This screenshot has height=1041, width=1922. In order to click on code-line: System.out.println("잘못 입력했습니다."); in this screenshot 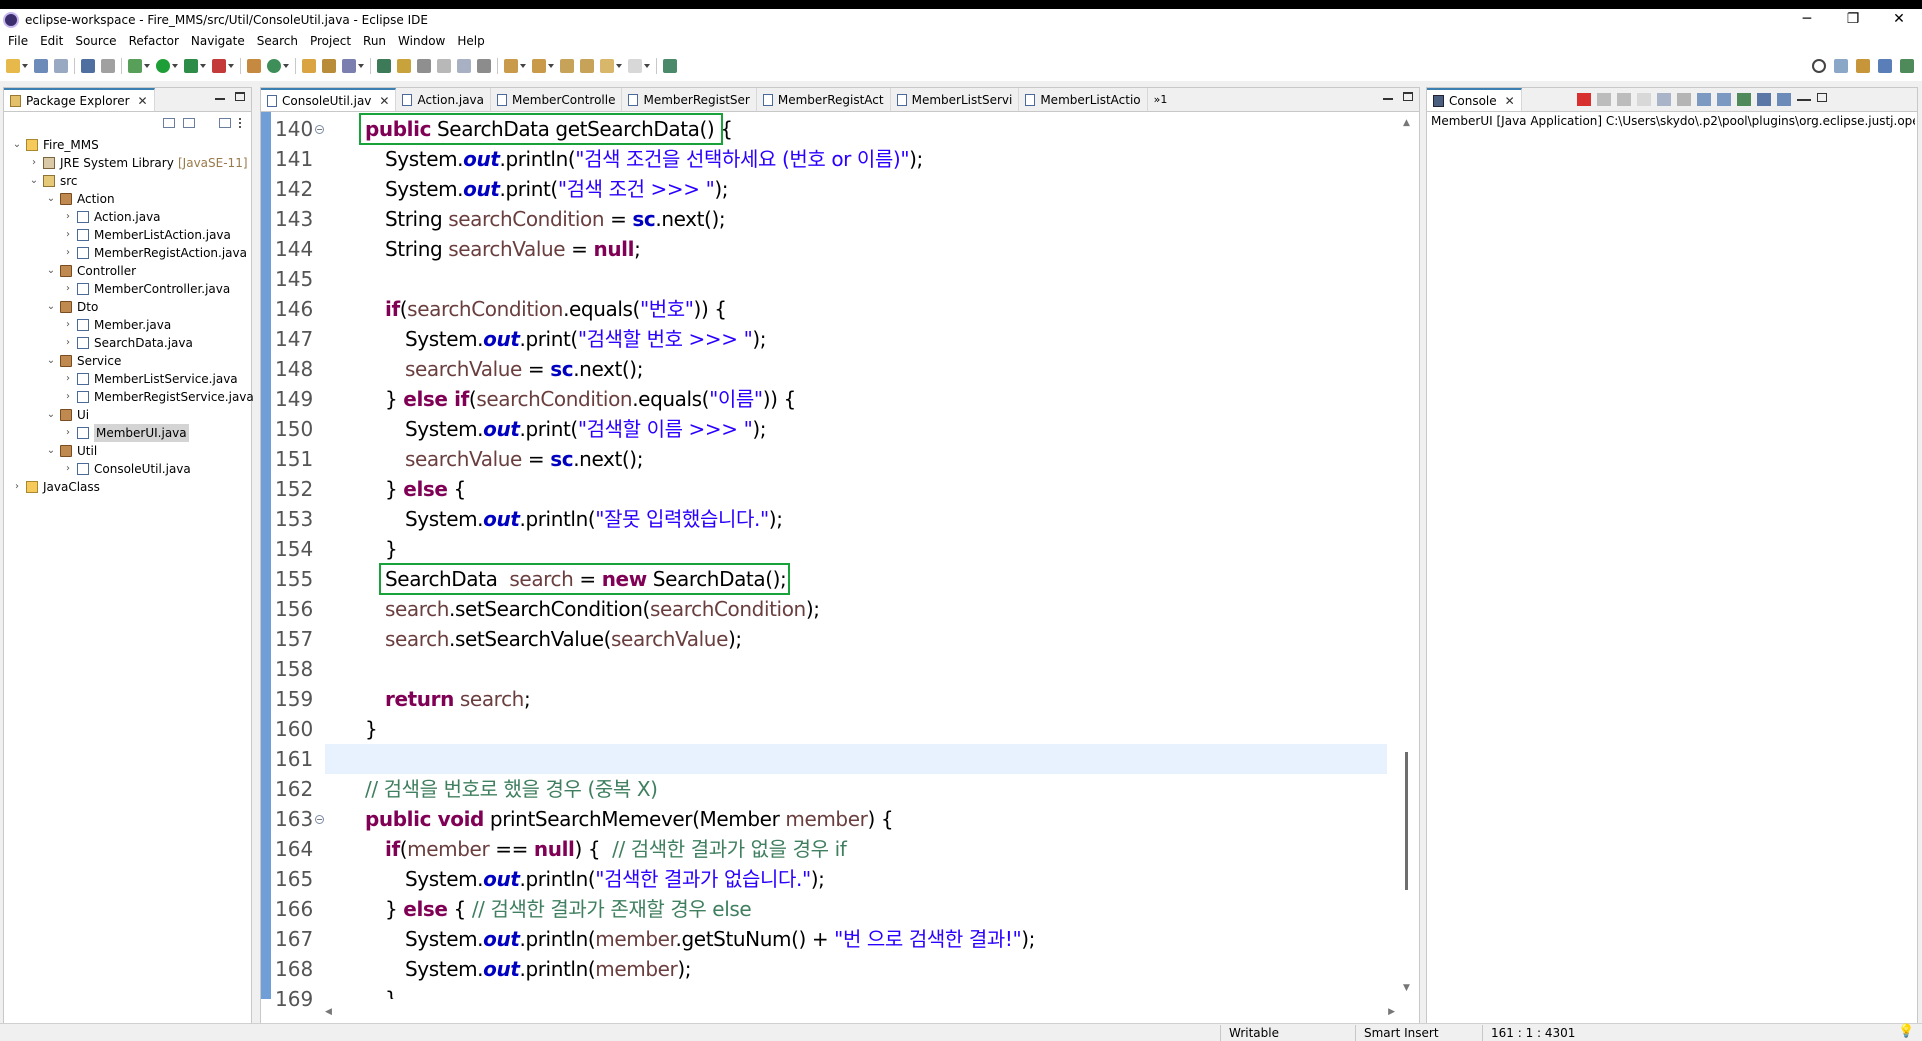, I will do `click(856, 519)`.